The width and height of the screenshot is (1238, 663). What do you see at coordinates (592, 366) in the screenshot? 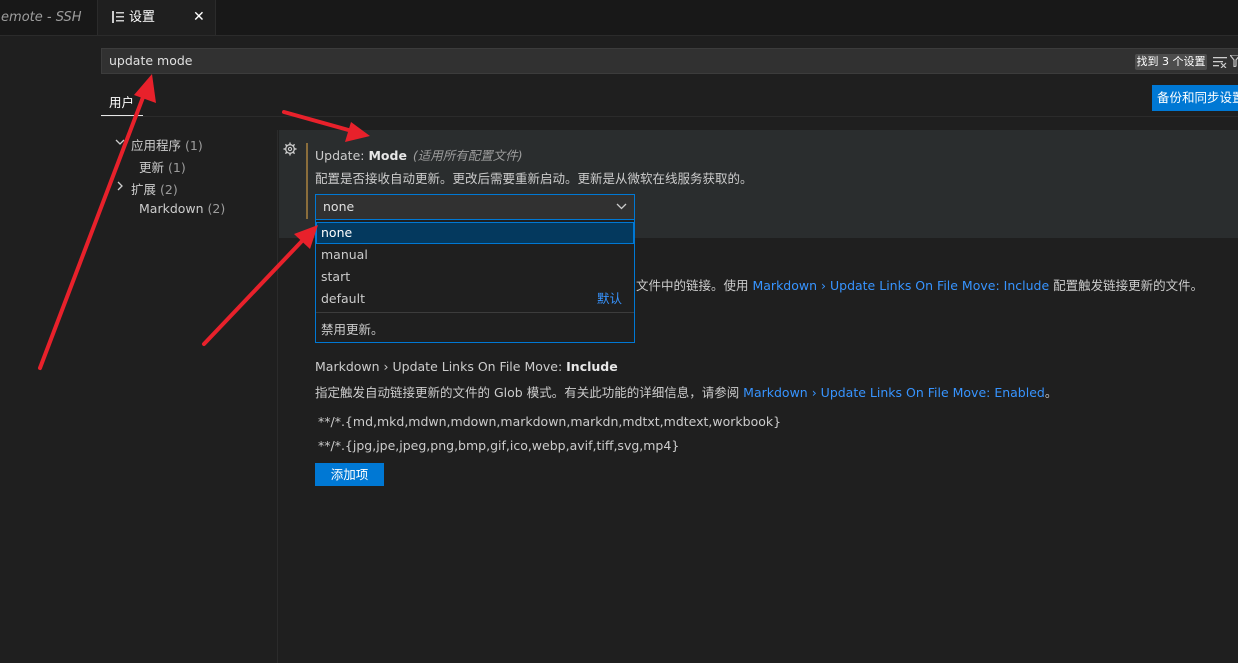
I see `setting-name: Include` at bounding box center [592, 366].